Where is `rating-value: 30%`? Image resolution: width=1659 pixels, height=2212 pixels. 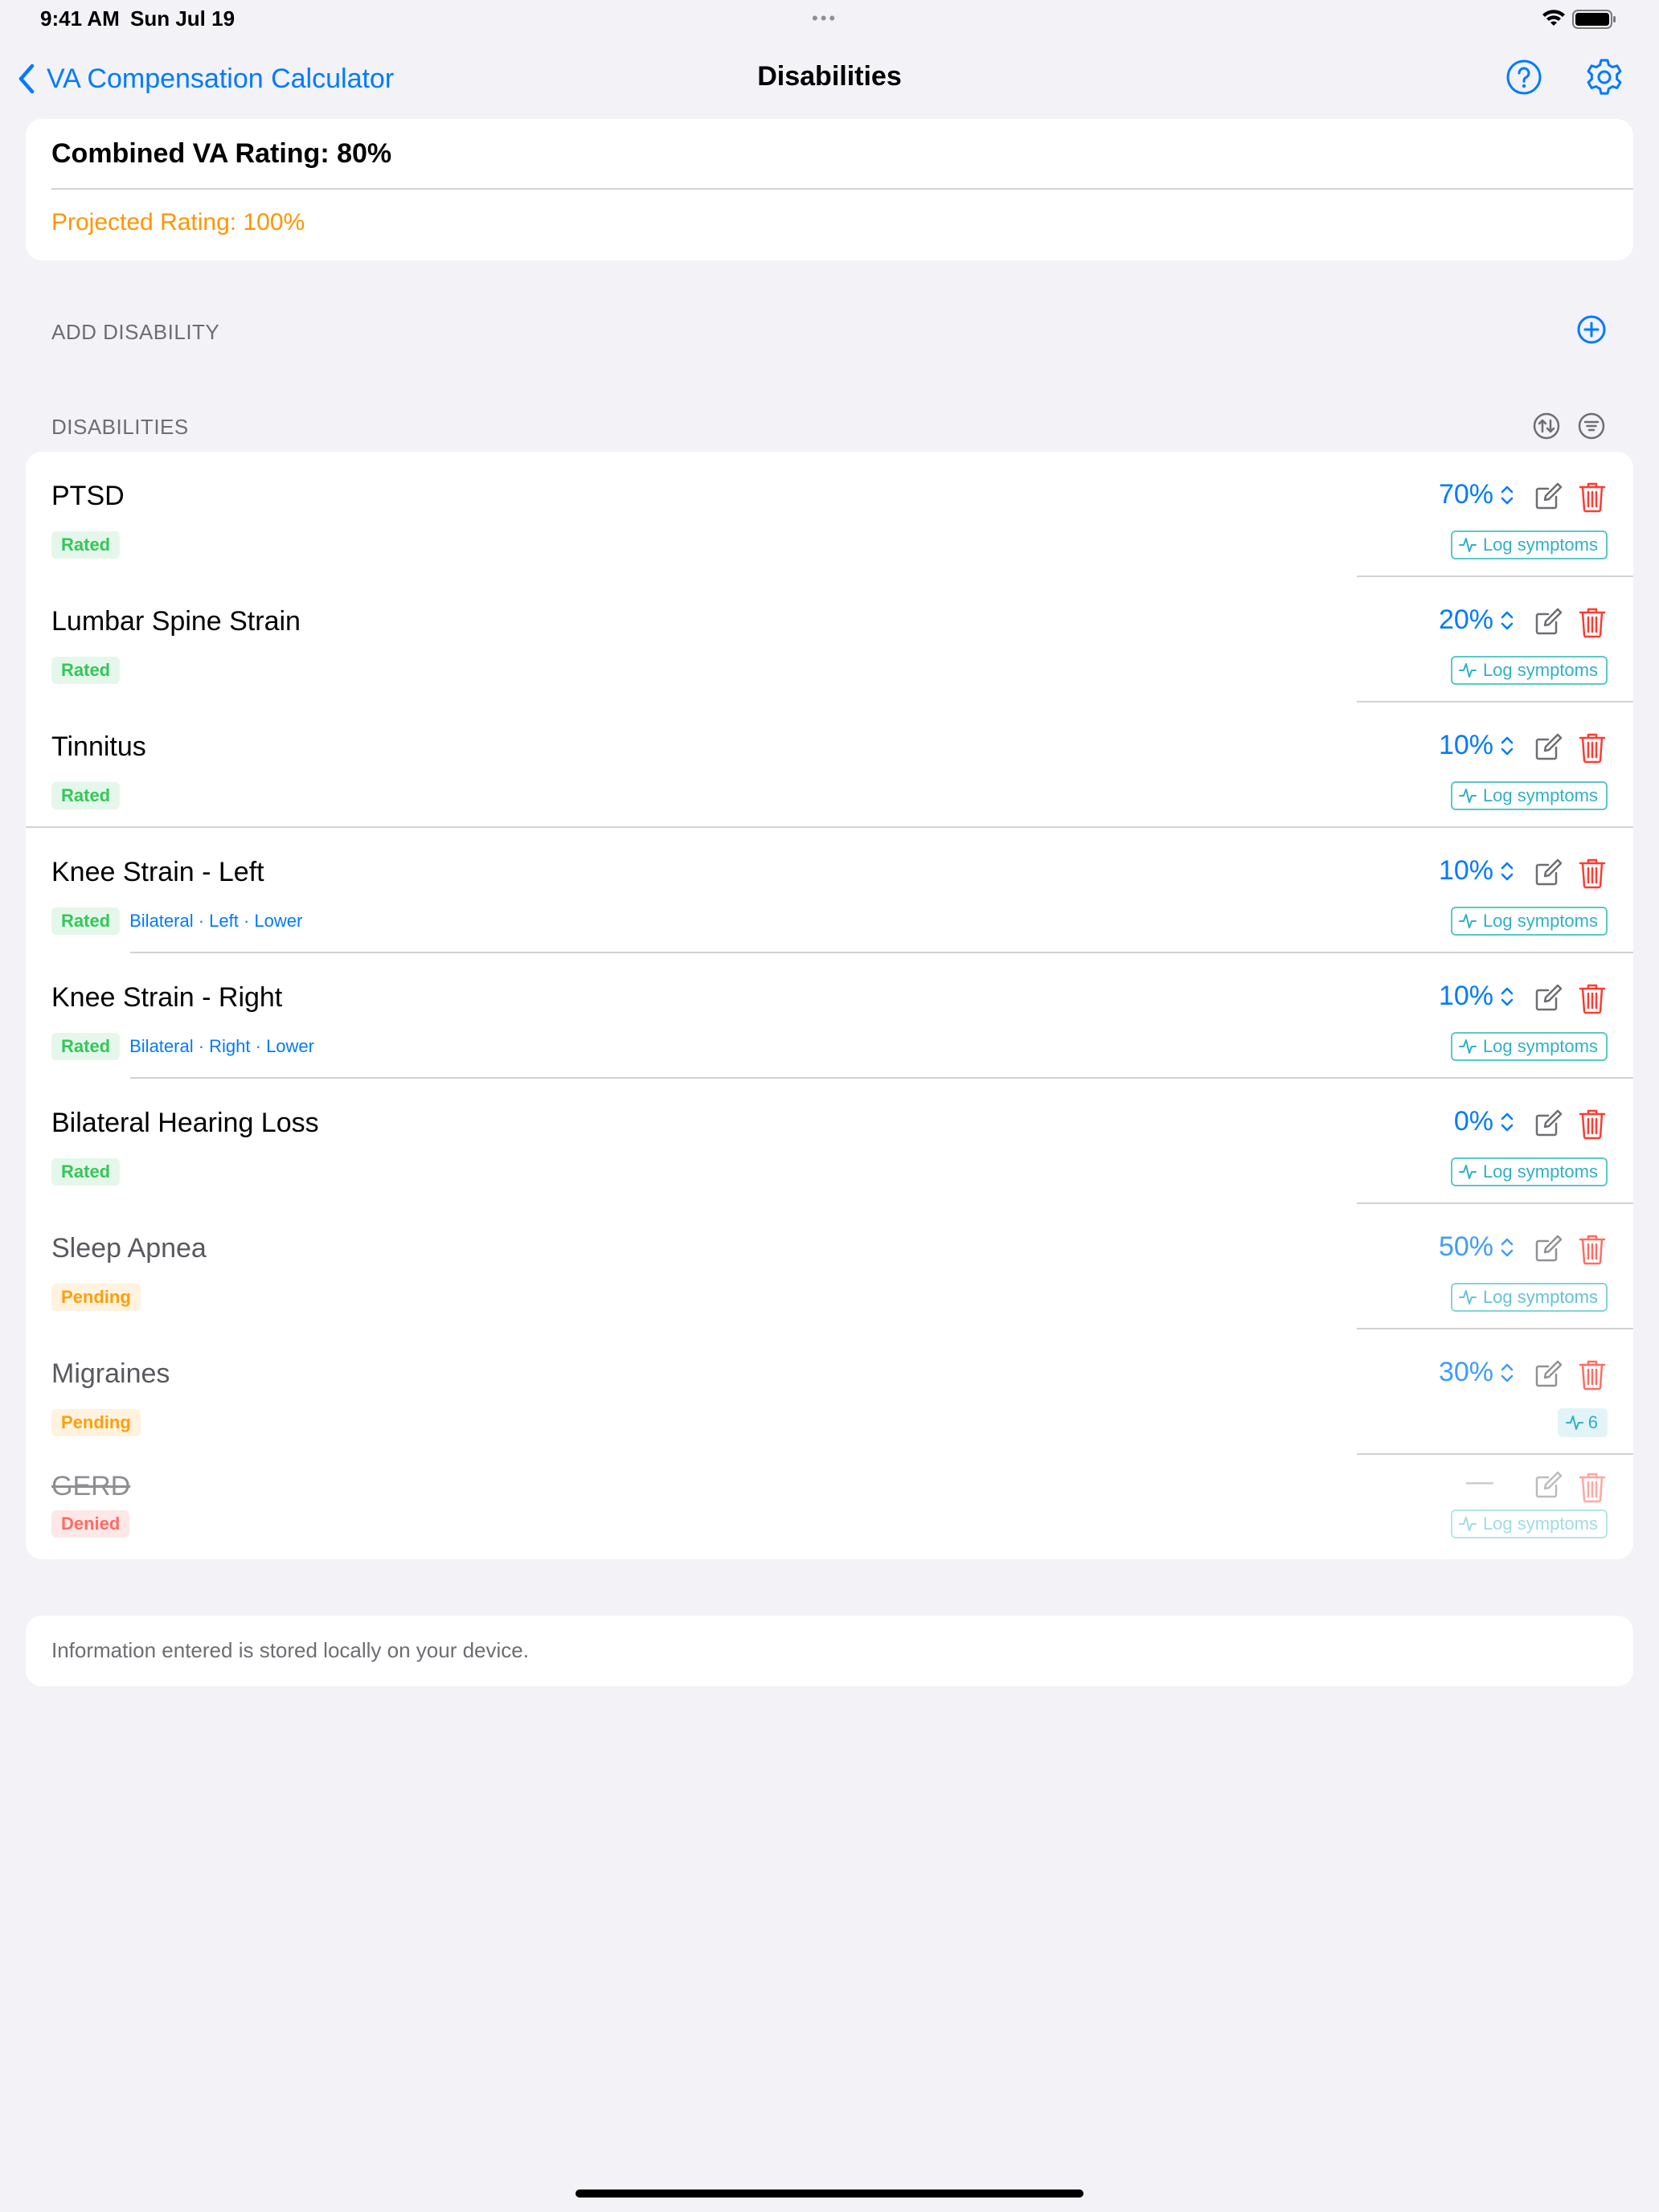
rating-value: 30% is located at coordinates (1465, 1372).